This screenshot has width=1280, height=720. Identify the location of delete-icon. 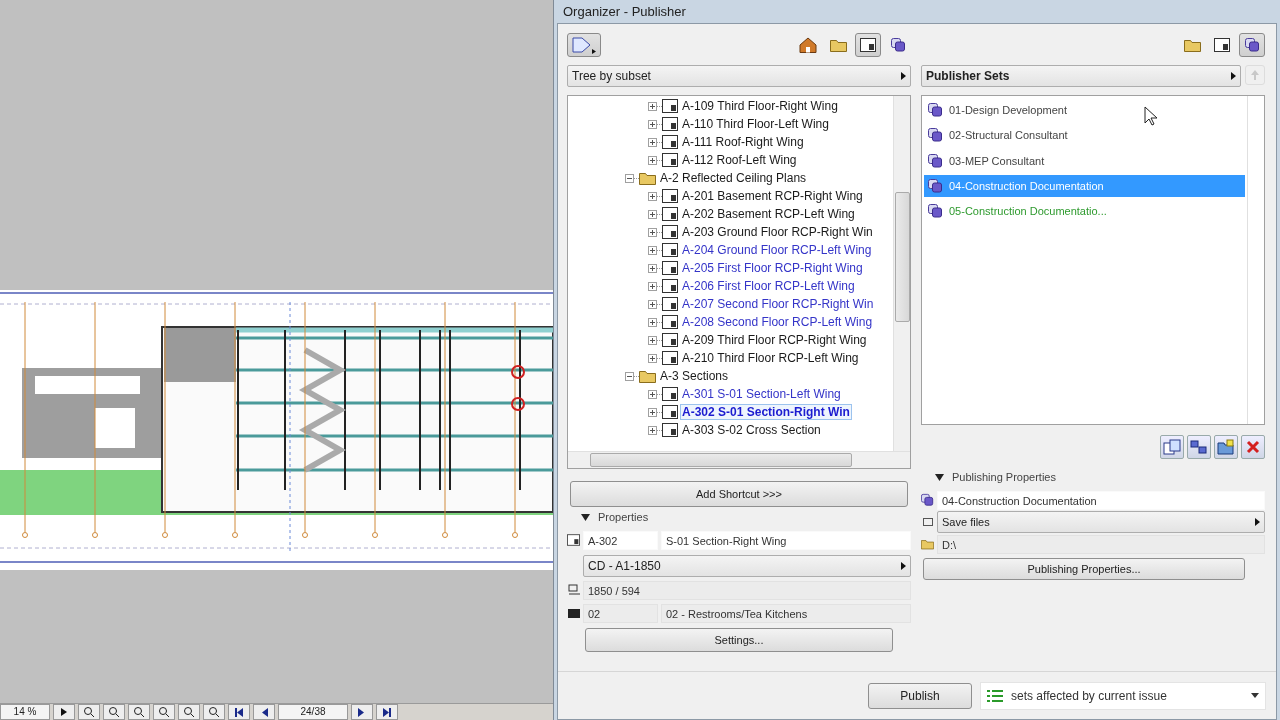
(1253, 447).